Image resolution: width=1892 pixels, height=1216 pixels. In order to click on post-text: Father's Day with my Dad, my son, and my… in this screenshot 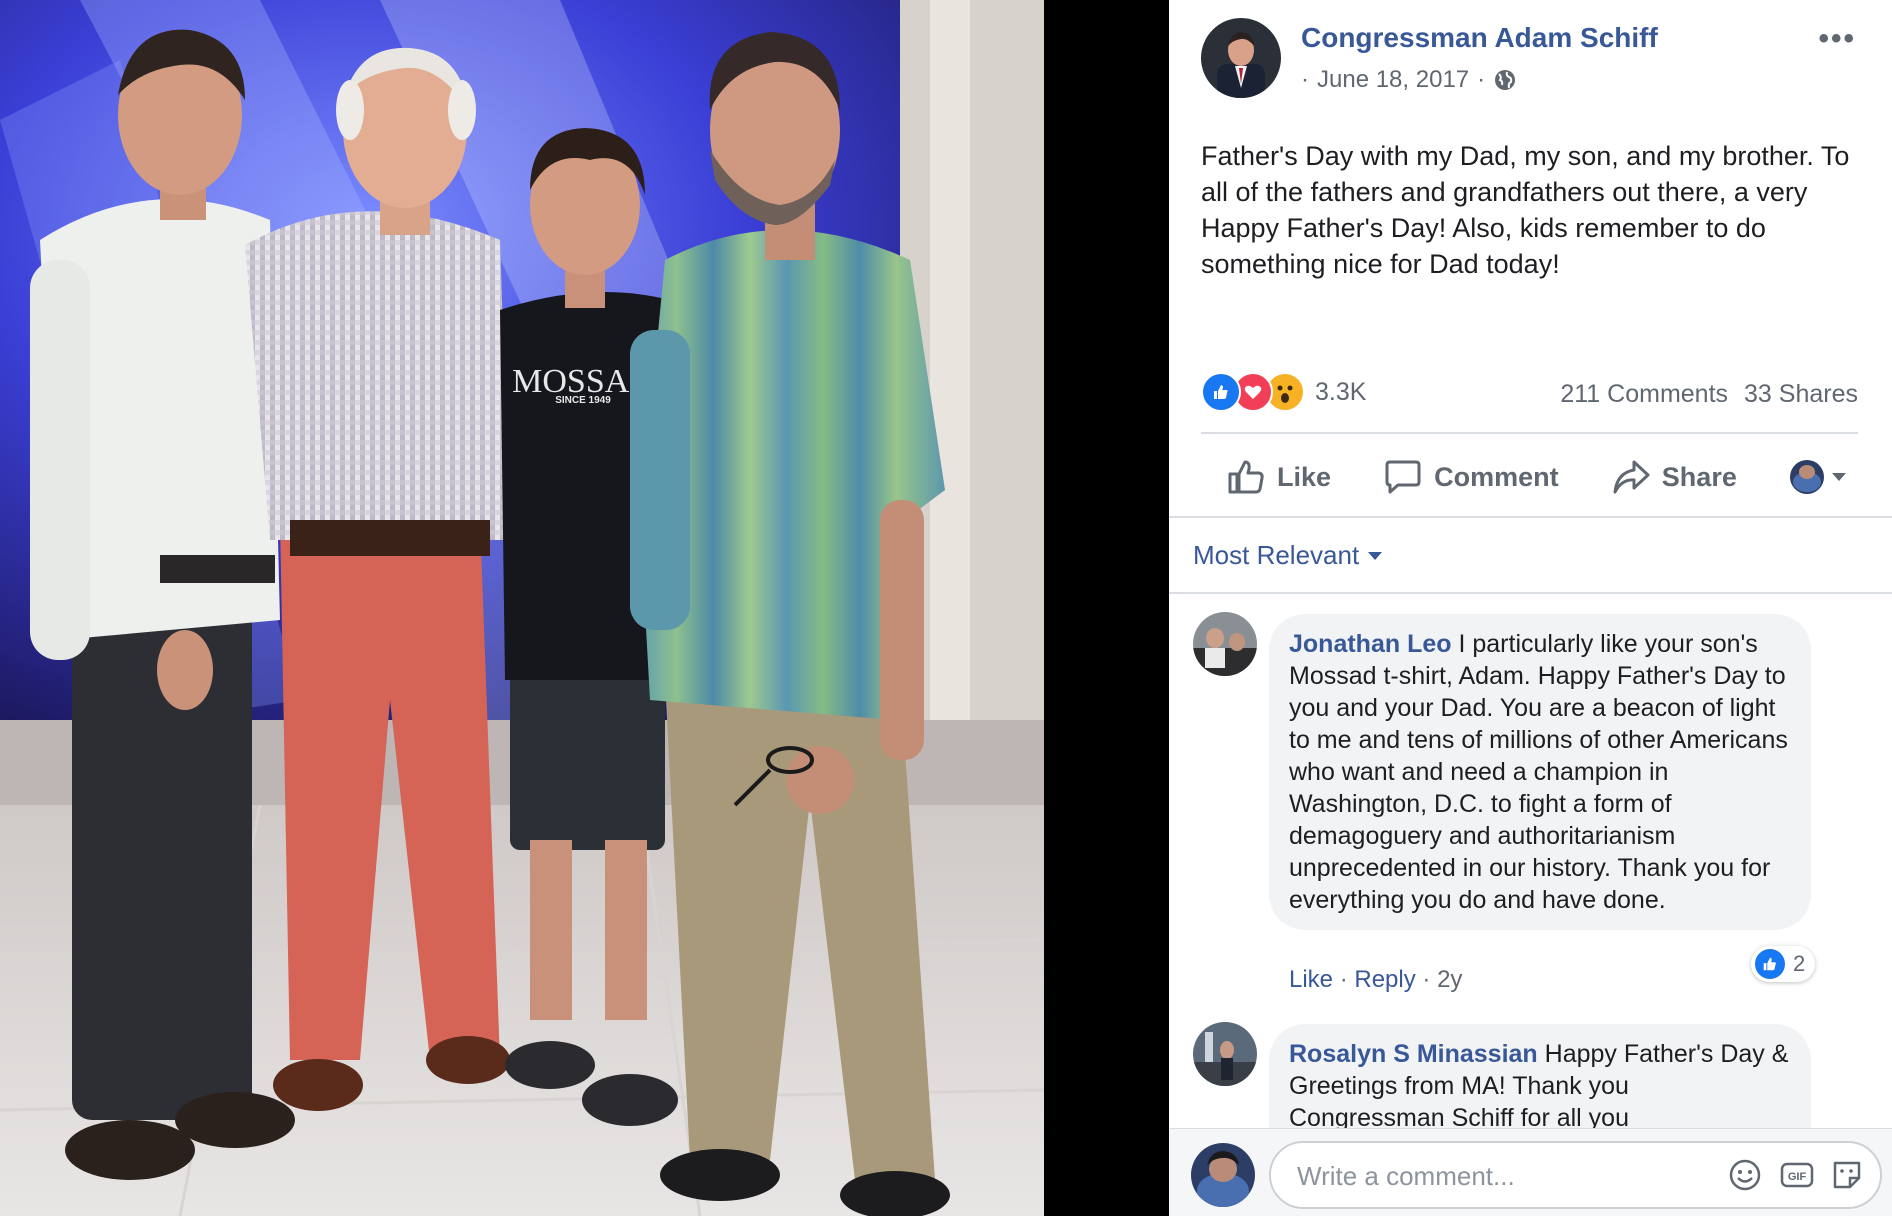, I will do `click(1525, 210)`.